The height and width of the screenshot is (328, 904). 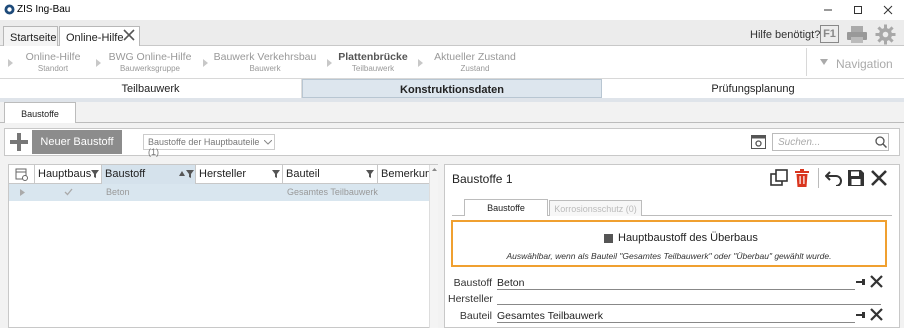 I want to click on section-tab-pruefungsplanung: Prüfungsplanung, so click(x=753, y=88).